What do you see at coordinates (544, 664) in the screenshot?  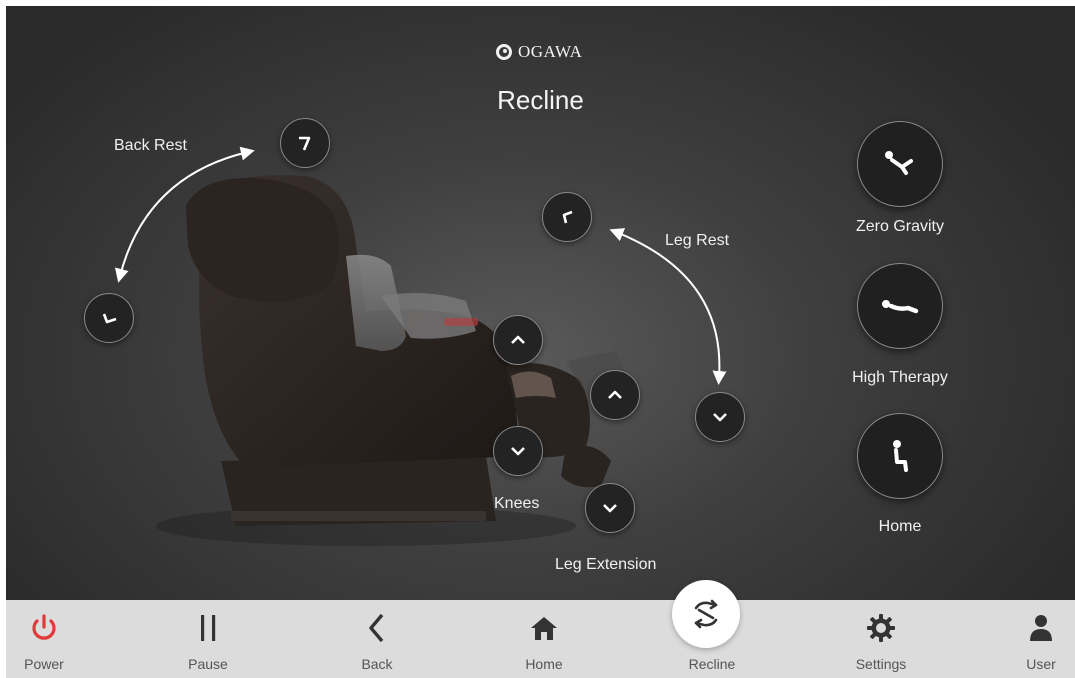 I see `nav-home-label: Home` at bounding box center [544, 664].